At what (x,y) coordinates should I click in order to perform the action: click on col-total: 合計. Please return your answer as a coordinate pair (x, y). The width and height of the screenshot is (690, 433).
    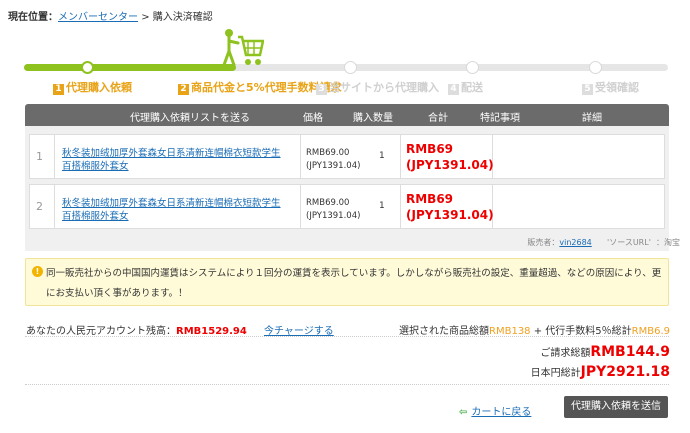
    Looking at the image, I should click on (438, 118).